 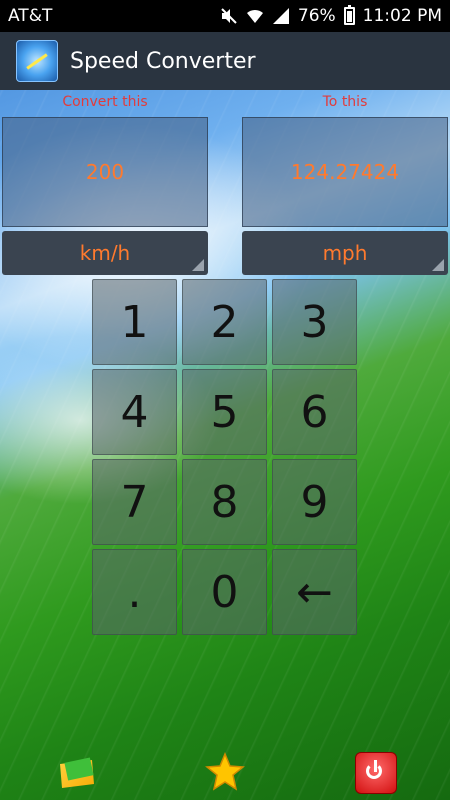 What do you see at coordinates (345, 102) in the screenshot?
I see `to-label: To this` at bounding box center [345, 102].